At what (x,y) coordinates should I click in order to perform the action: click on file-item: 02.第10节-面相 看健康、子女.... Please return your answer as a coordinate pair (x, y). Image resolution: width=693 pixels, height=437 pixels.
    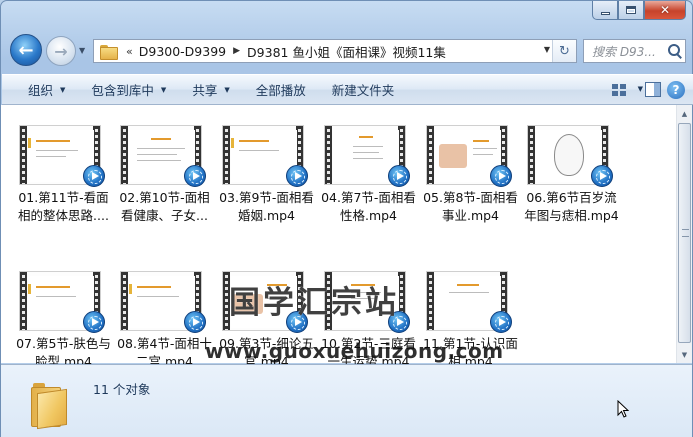
    Looking at the image, I should click on (164, 185).